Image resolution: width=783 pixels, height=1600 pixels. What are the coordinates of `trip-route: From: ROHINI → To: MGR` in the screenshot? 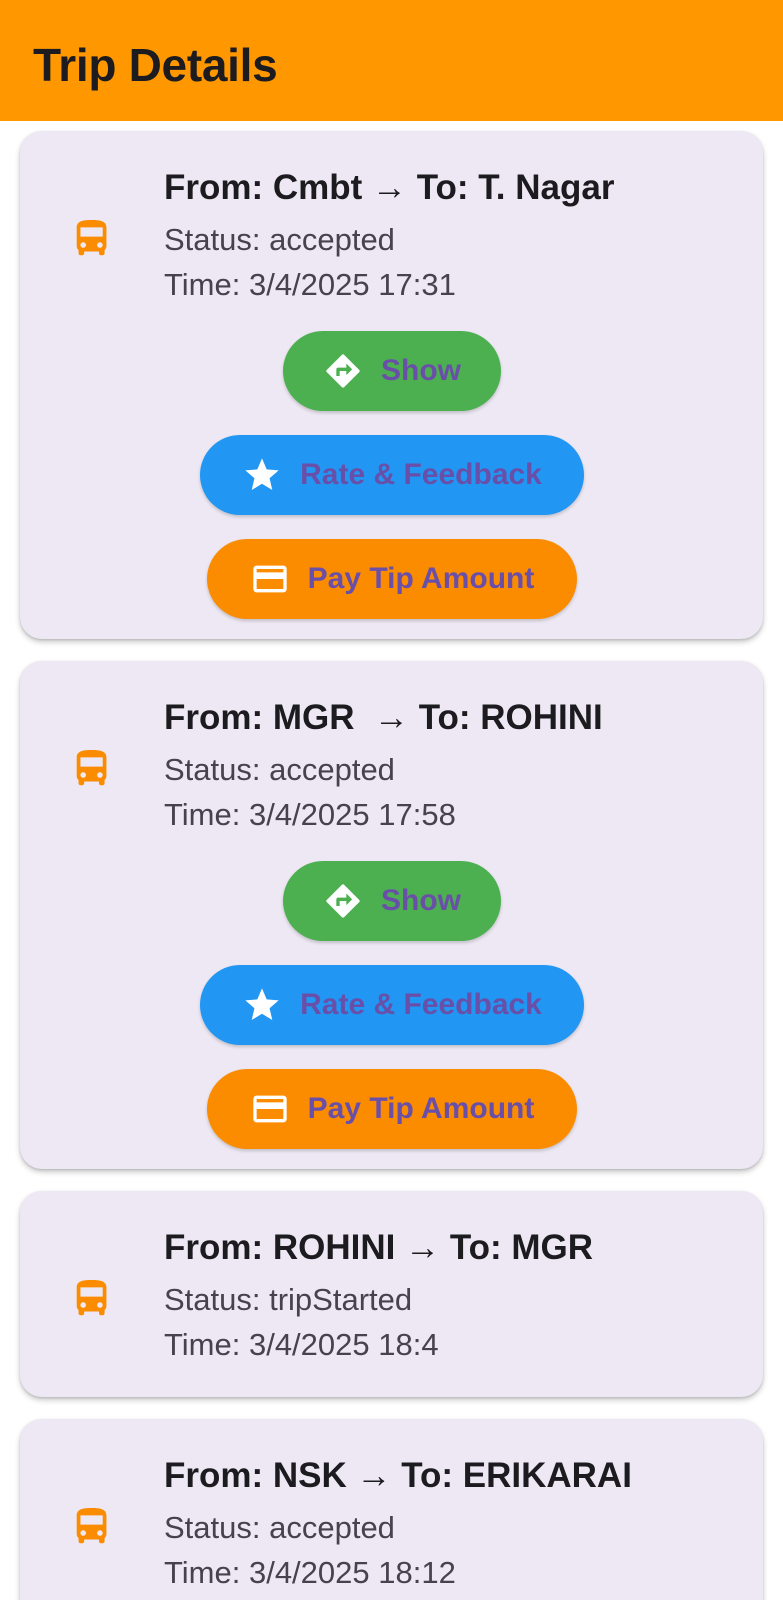 It's located at (379, 1247).